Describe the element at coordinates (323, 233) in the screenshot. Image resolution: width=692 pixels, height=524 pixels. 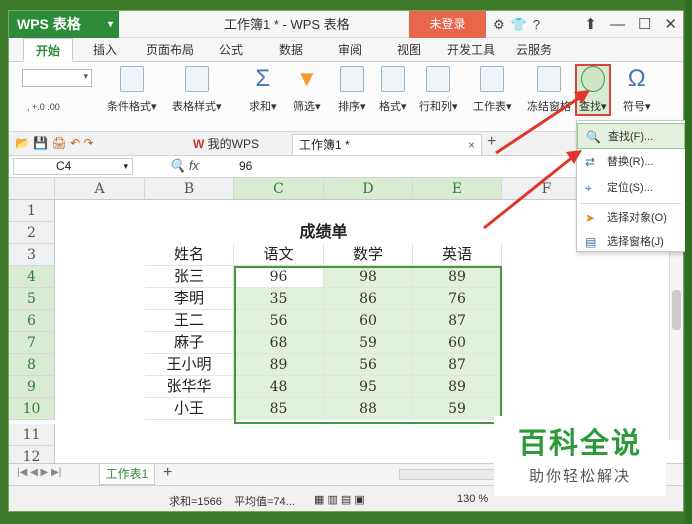
I see `sheet-title: 成绩单` at that location.